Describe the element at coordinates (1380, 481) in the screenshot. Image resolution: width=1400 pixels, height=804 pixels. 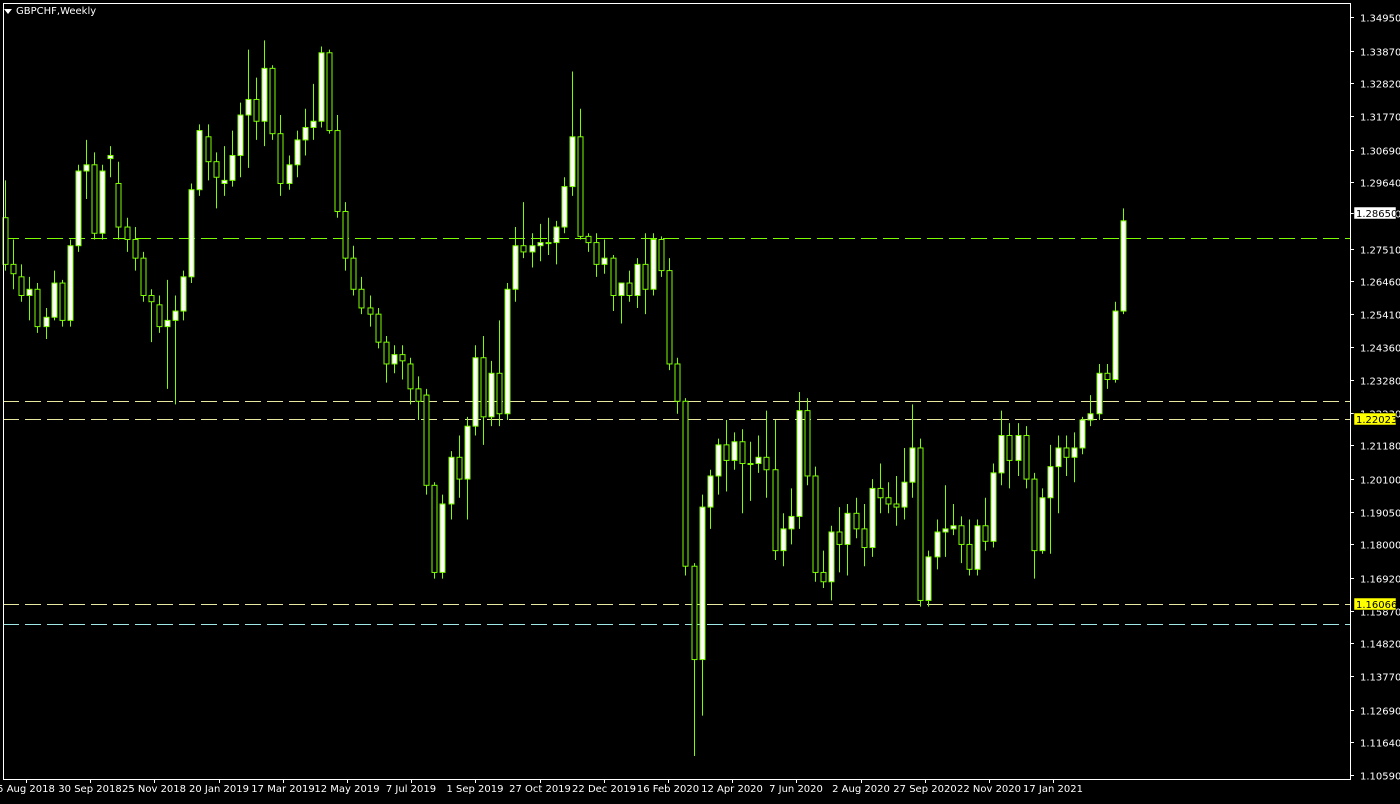
I see `y-tick-label: 1.20100` at that location.